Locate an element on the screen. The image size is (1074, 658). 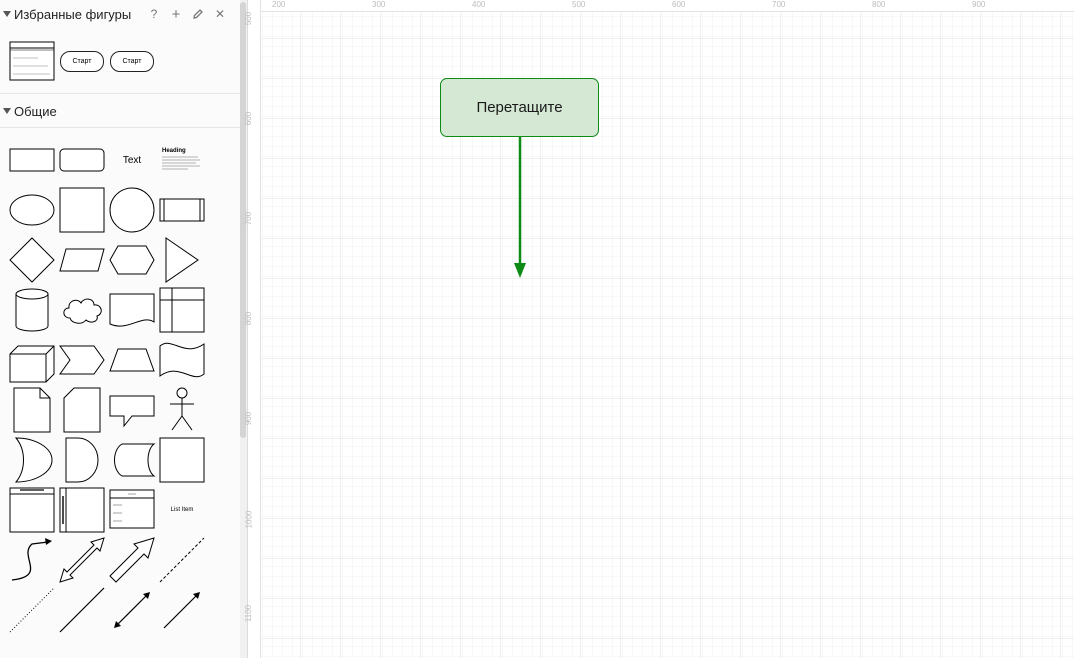
card-icon is located at coordinates (82, 410).